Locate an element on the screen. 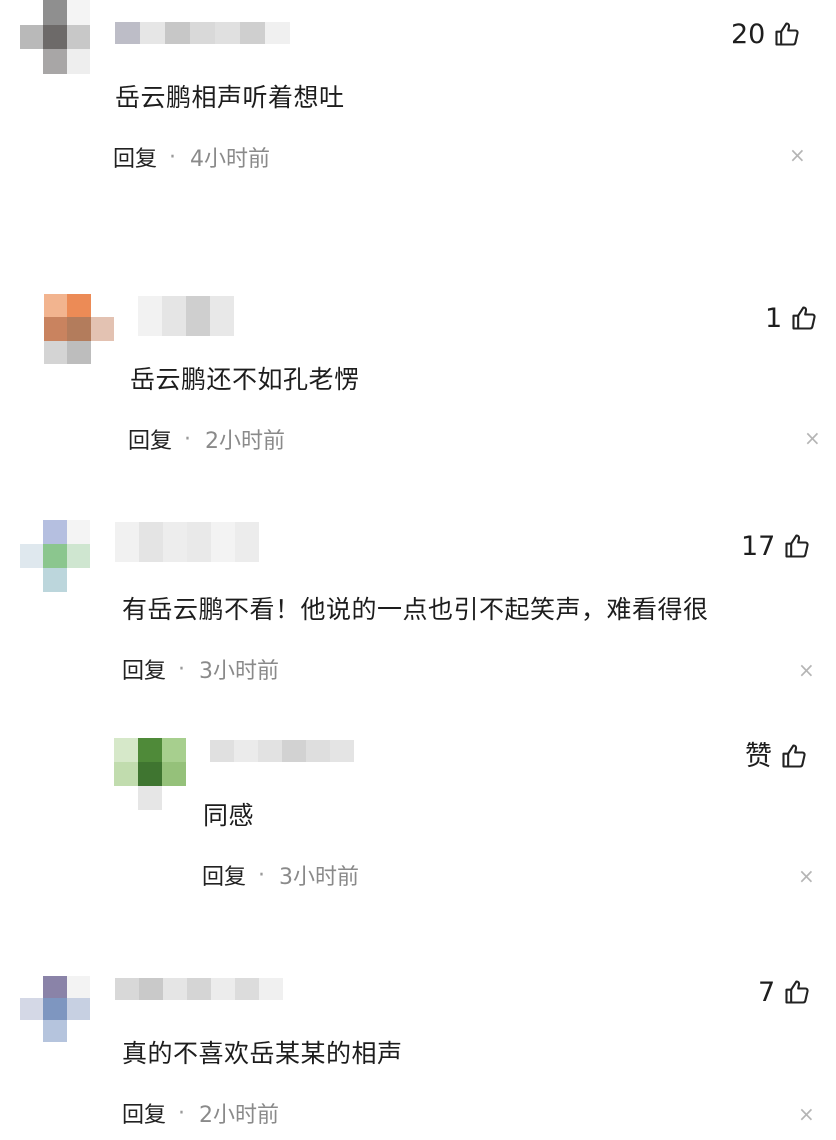 This screenshot has width=836, height=1140. like-button: 17 is located at coordinates (776, 546).